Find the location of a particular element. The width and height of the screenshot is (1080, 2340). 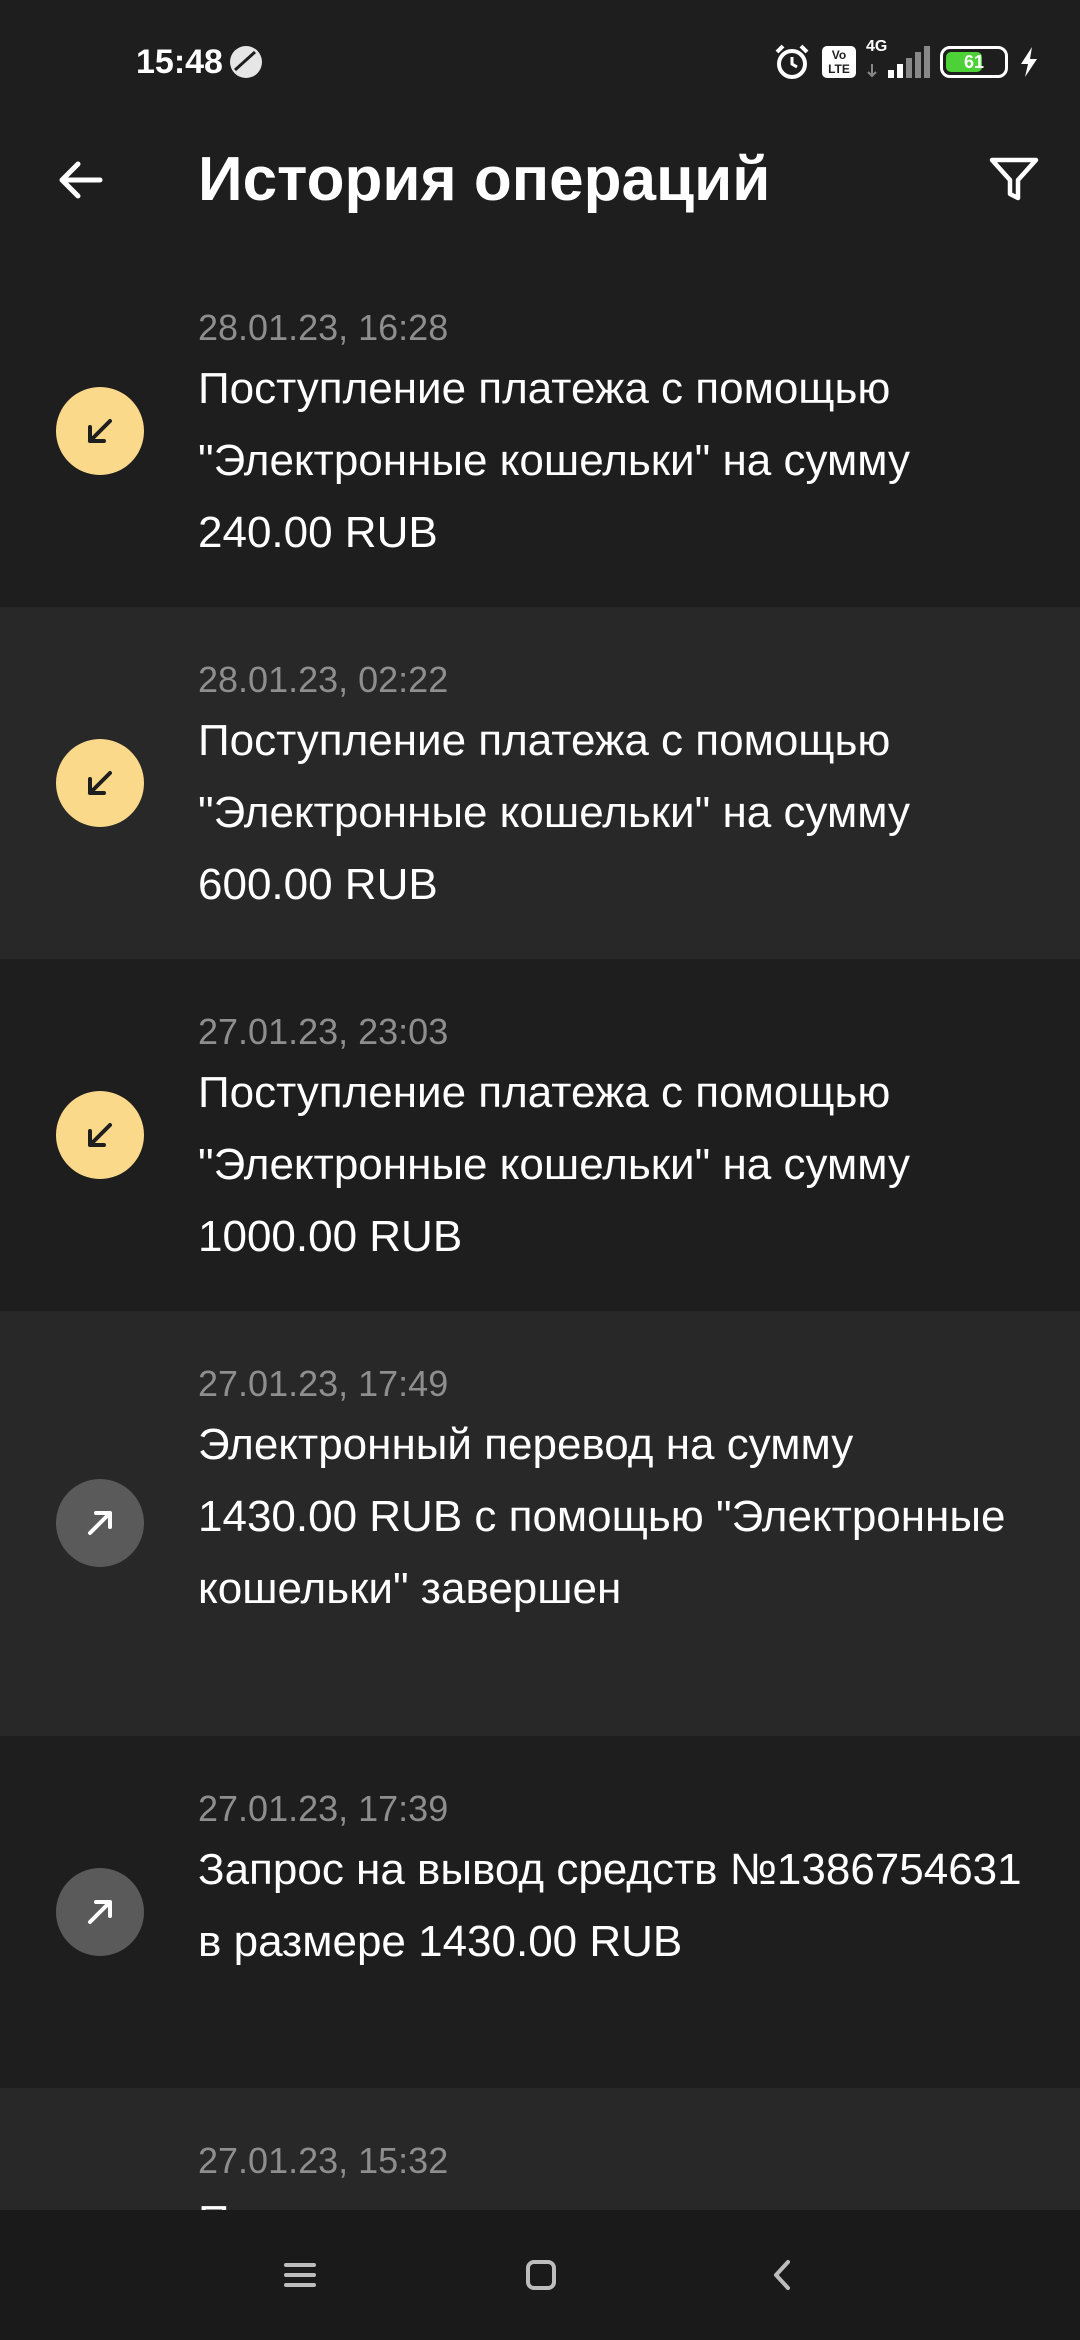

back-nav-button is located at coordinates (782, 2275).